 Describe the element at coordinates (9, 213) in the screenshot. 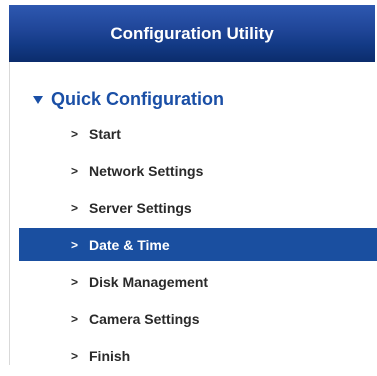

I see `sidebar-divider` at that location.